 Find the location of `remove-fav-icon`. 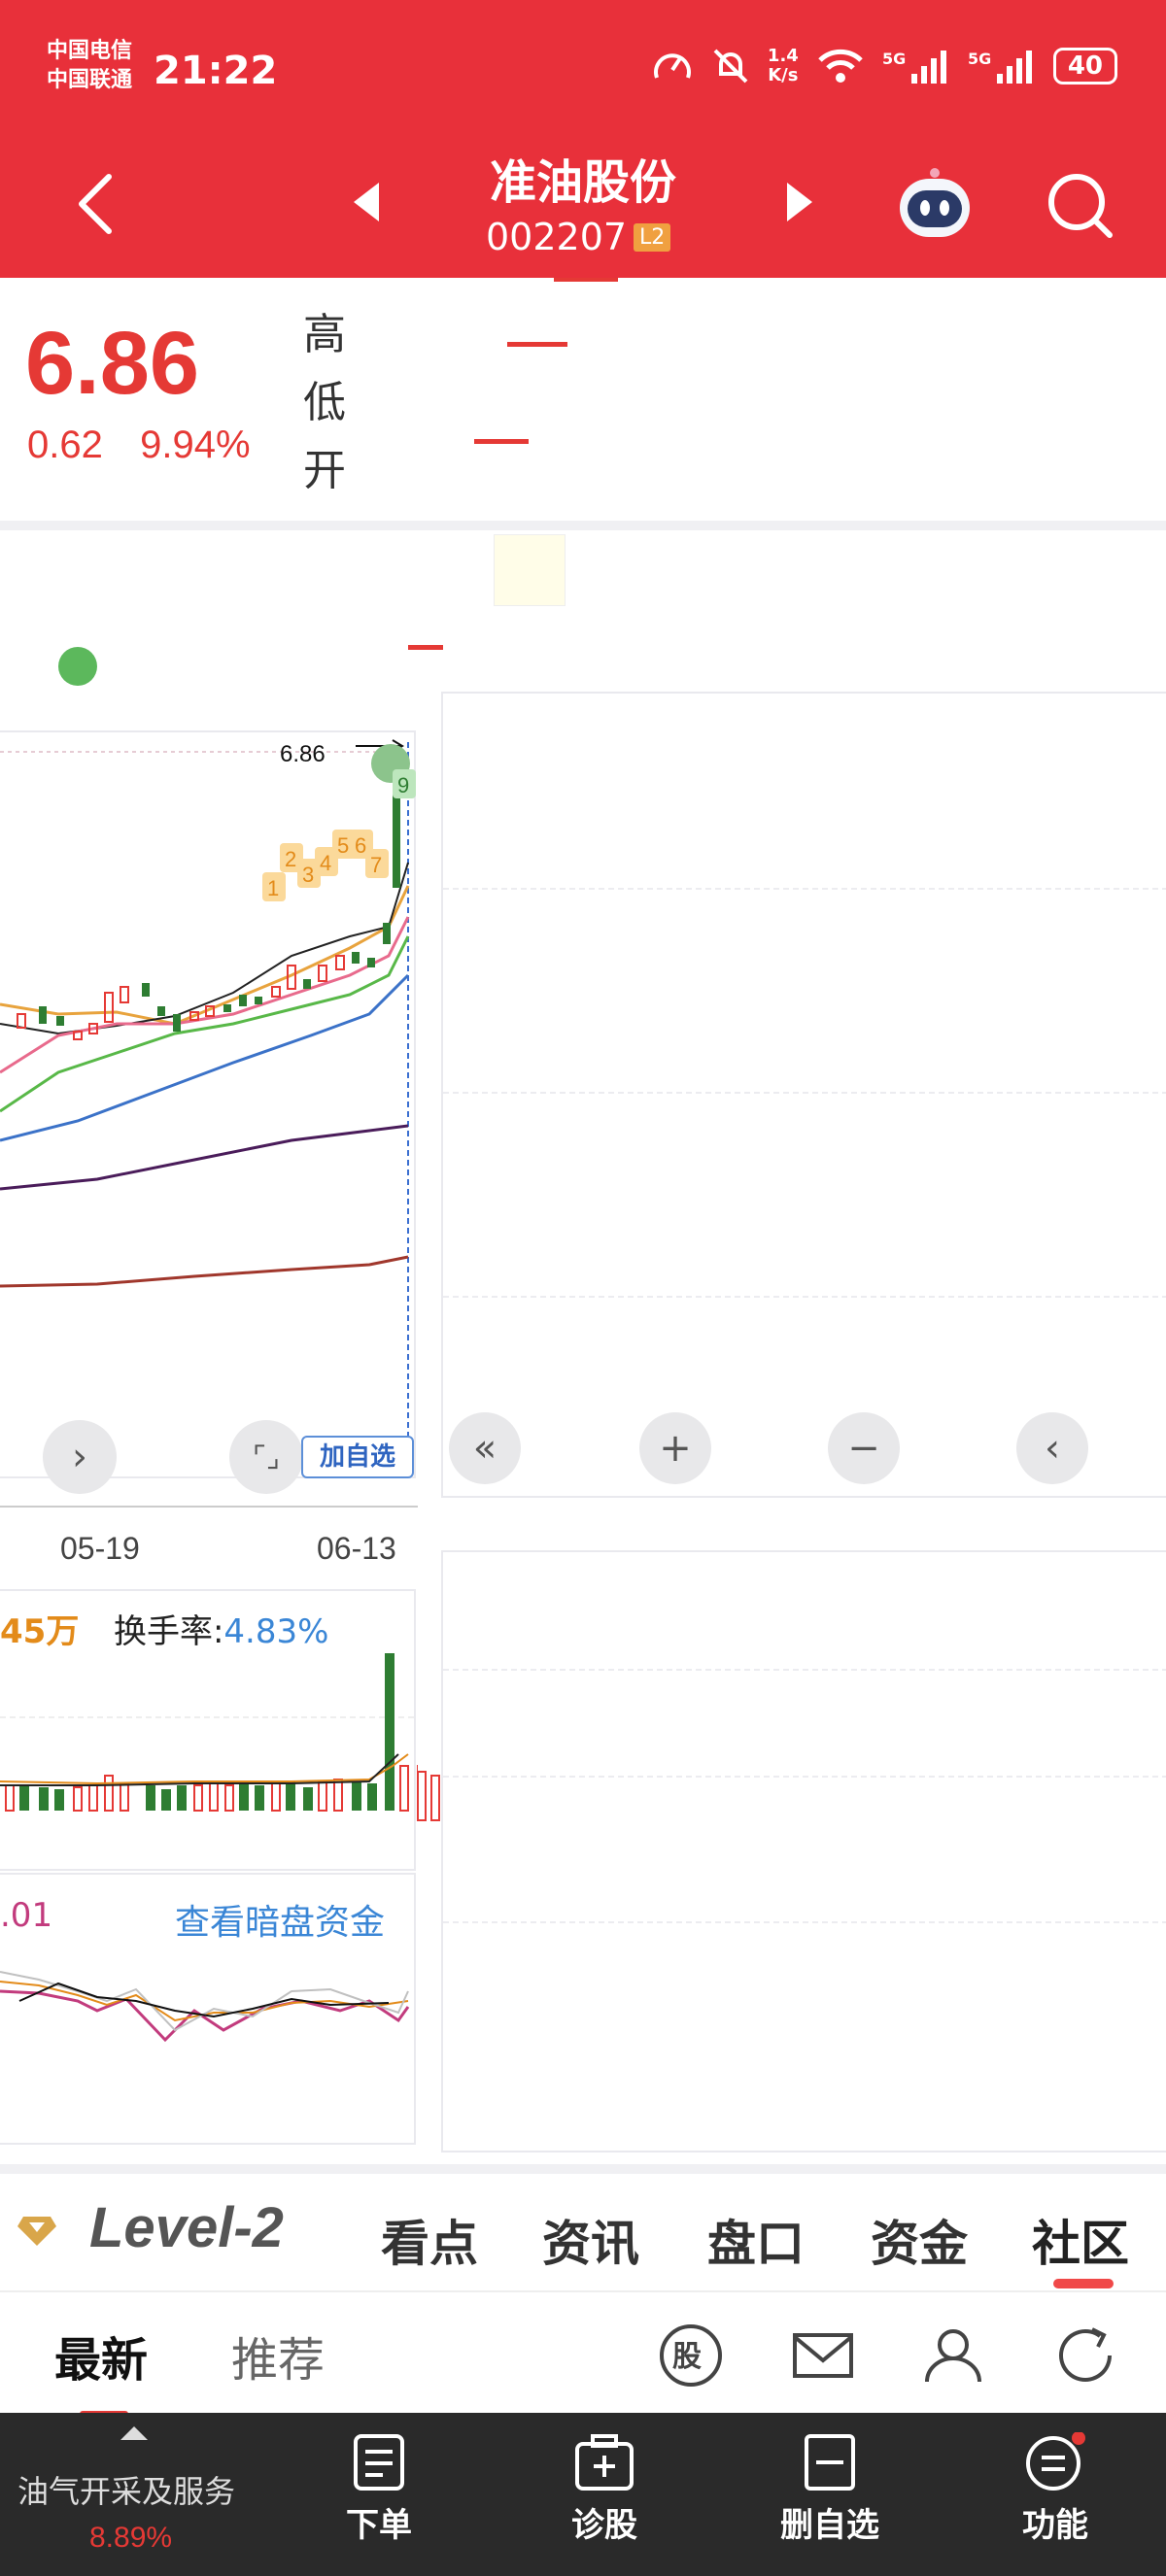

remove-fav-icon is located at coordinates (830, 2462).